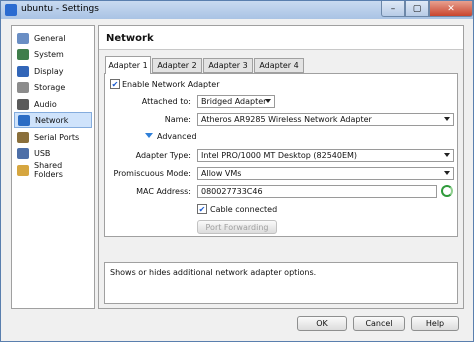 This screenshot has width=474, height=342. Describe the element at coordinates (152, 173) in the screenshot. I see `promiscuous-mode-label: Promiscuous Mode:` at that location.